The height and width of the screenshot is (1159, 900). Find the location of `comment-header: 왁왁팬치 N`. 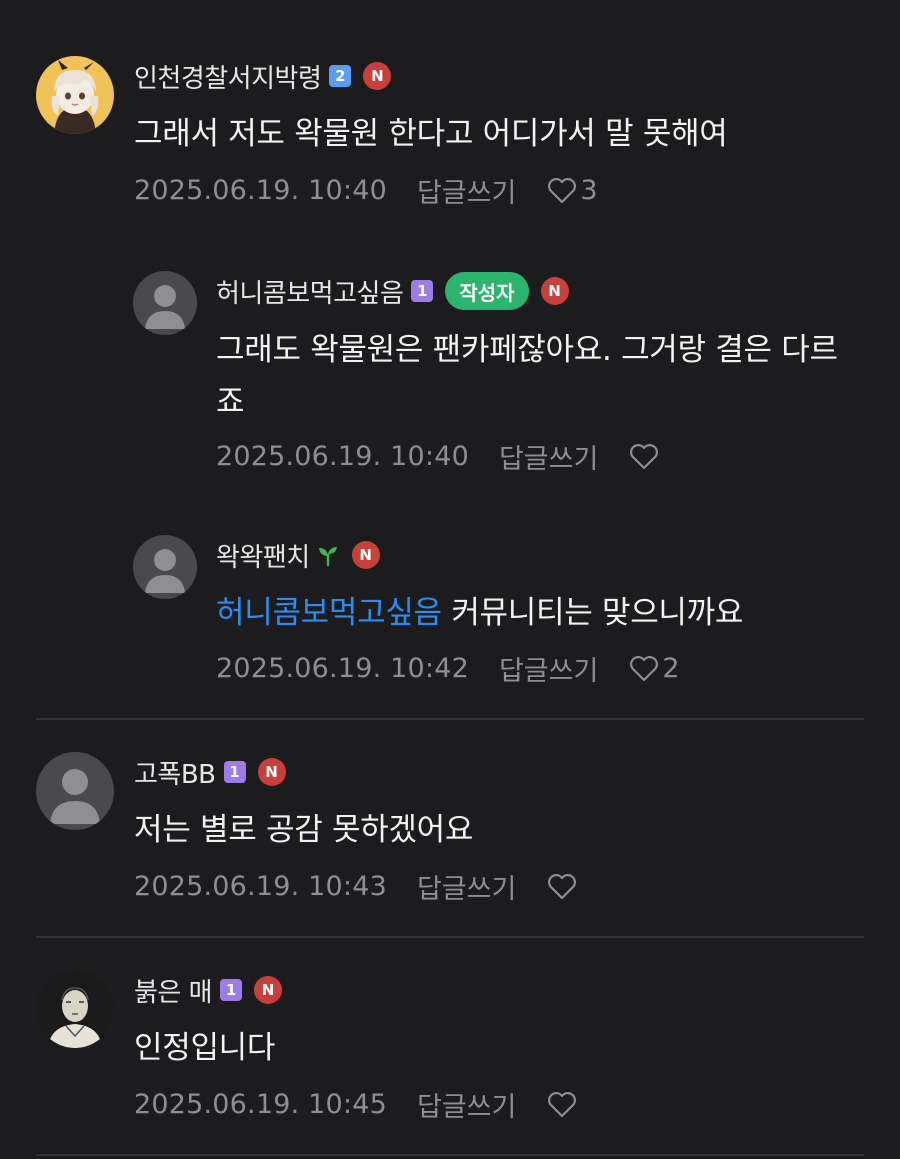

comment-header: 왁왁팬치 N is located at coordinates (298, 555).